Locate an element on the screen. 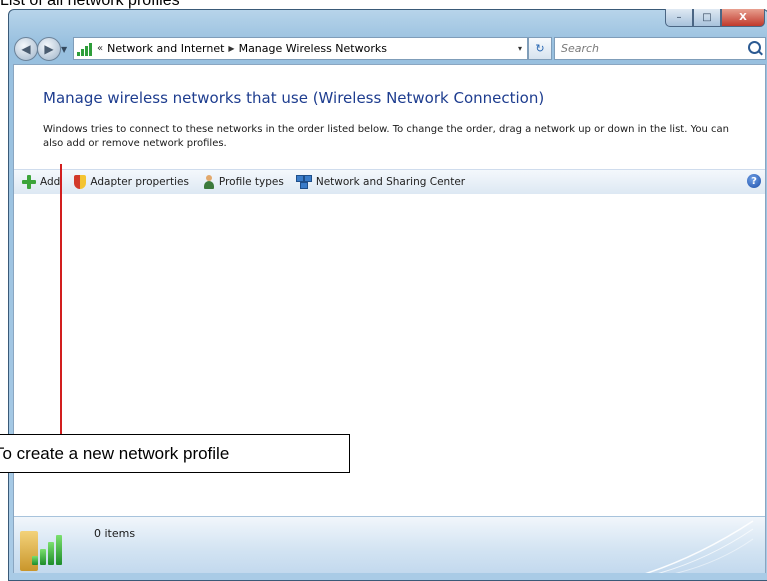  annotation-callout: To create a new network profile is located at coordinates (175, 453).